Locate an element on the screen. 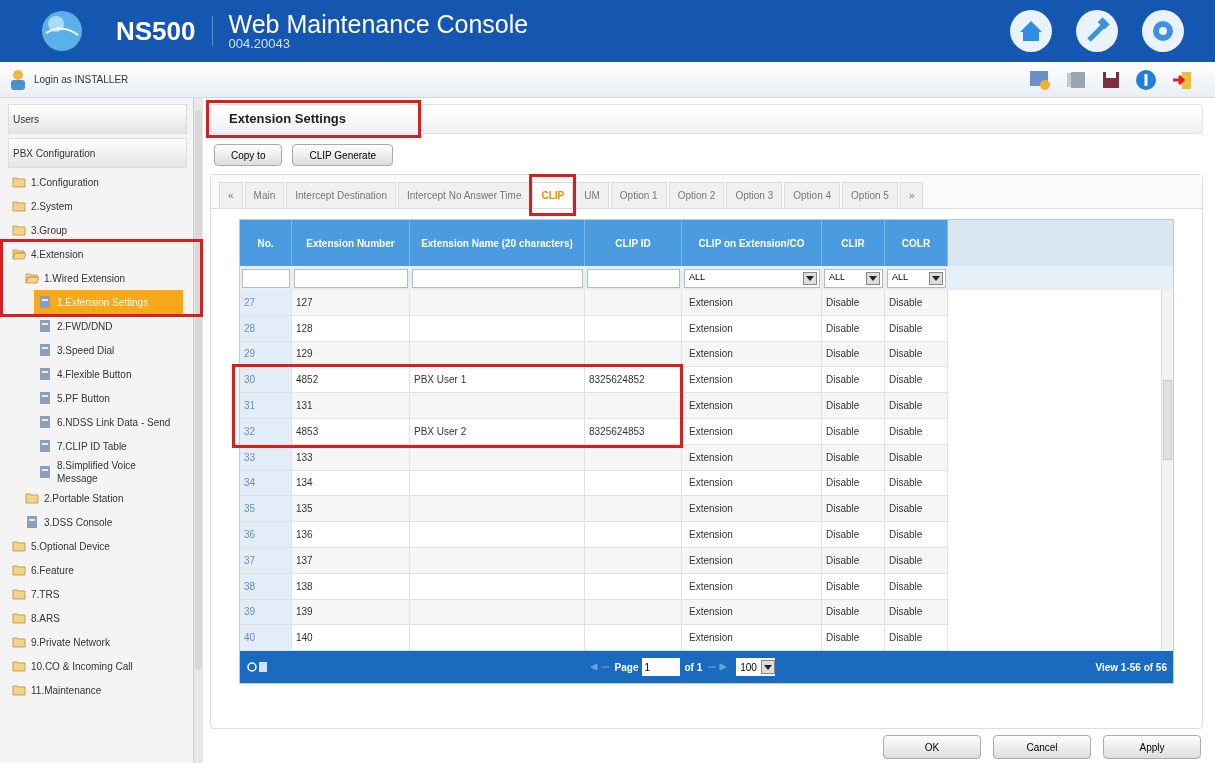 This screenshot has width=1215, height=763. tree-item: 11.Maintenance is located at coordinates (100, 690).